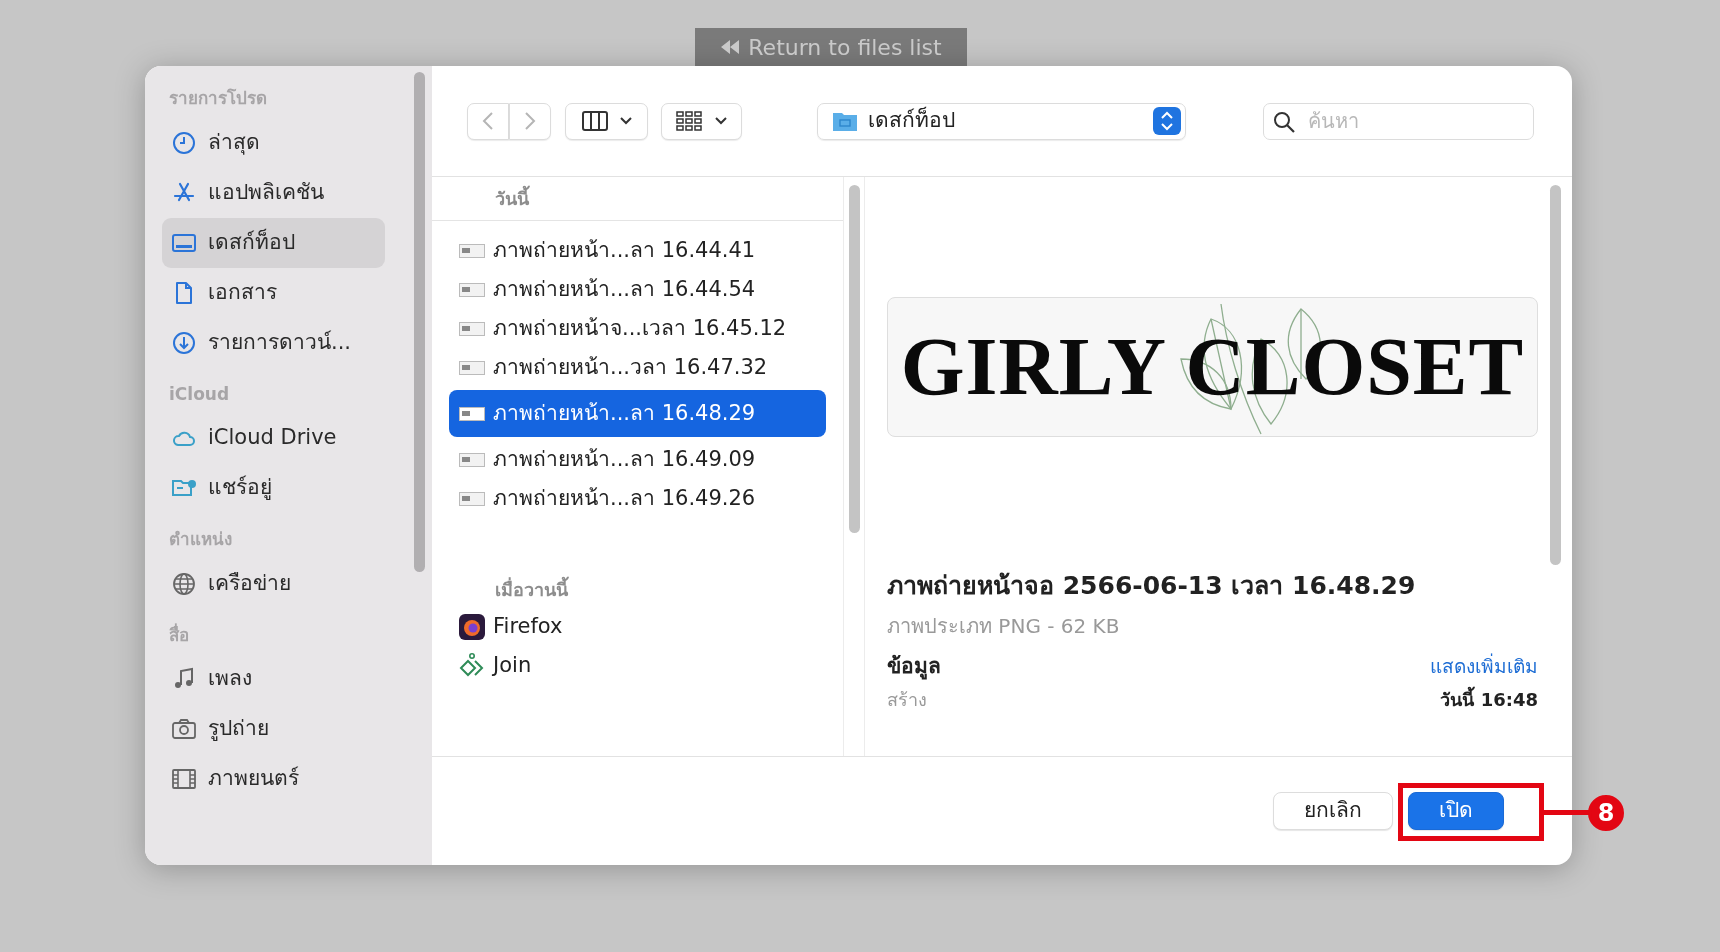 This screenshot has height=952, width=1720. I want to click on sidebar-item: เอกสาร, so click(273, 292).